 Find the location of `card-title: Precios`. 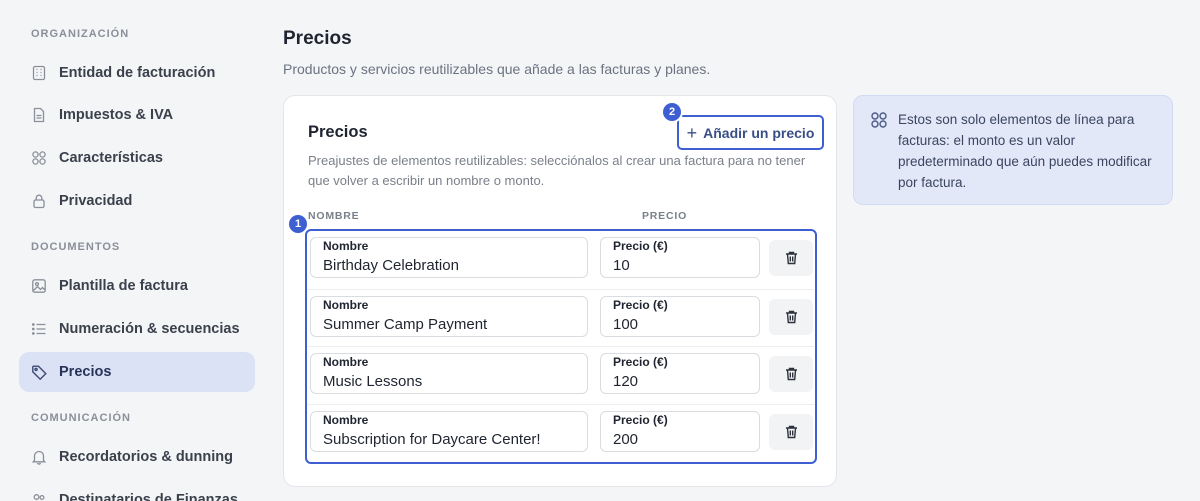

card-title: Precios is located at coordinates (338, 132).